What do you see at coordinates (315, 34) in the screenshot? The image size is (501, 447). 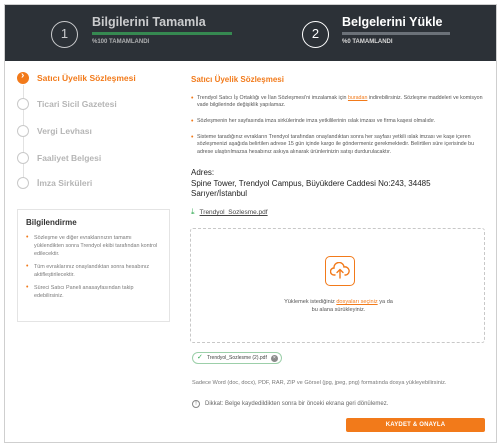 I see `step-number: 2` at bounding box center [315, 34].